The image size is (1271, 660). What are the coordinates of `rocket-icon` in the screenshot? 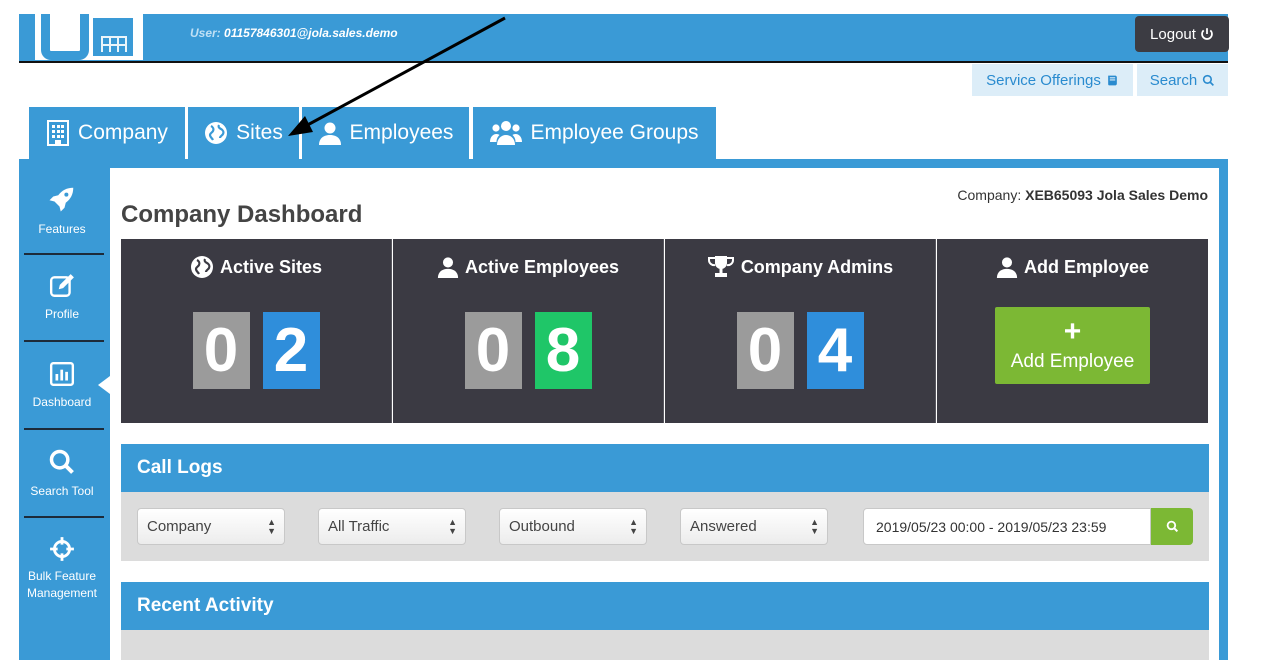 It's located at (61, 199).